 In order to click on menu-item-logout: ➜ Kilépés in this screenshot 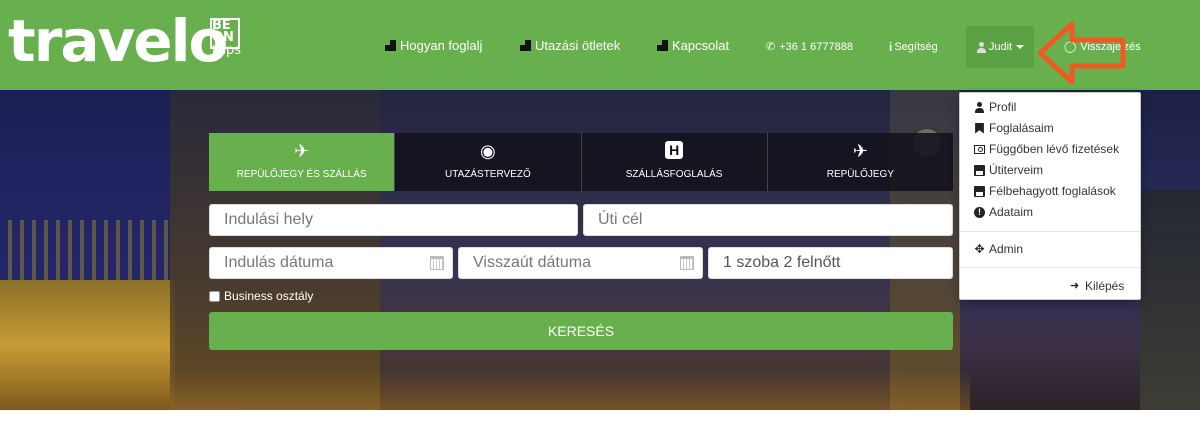, I will do `click(1097, 286)`.